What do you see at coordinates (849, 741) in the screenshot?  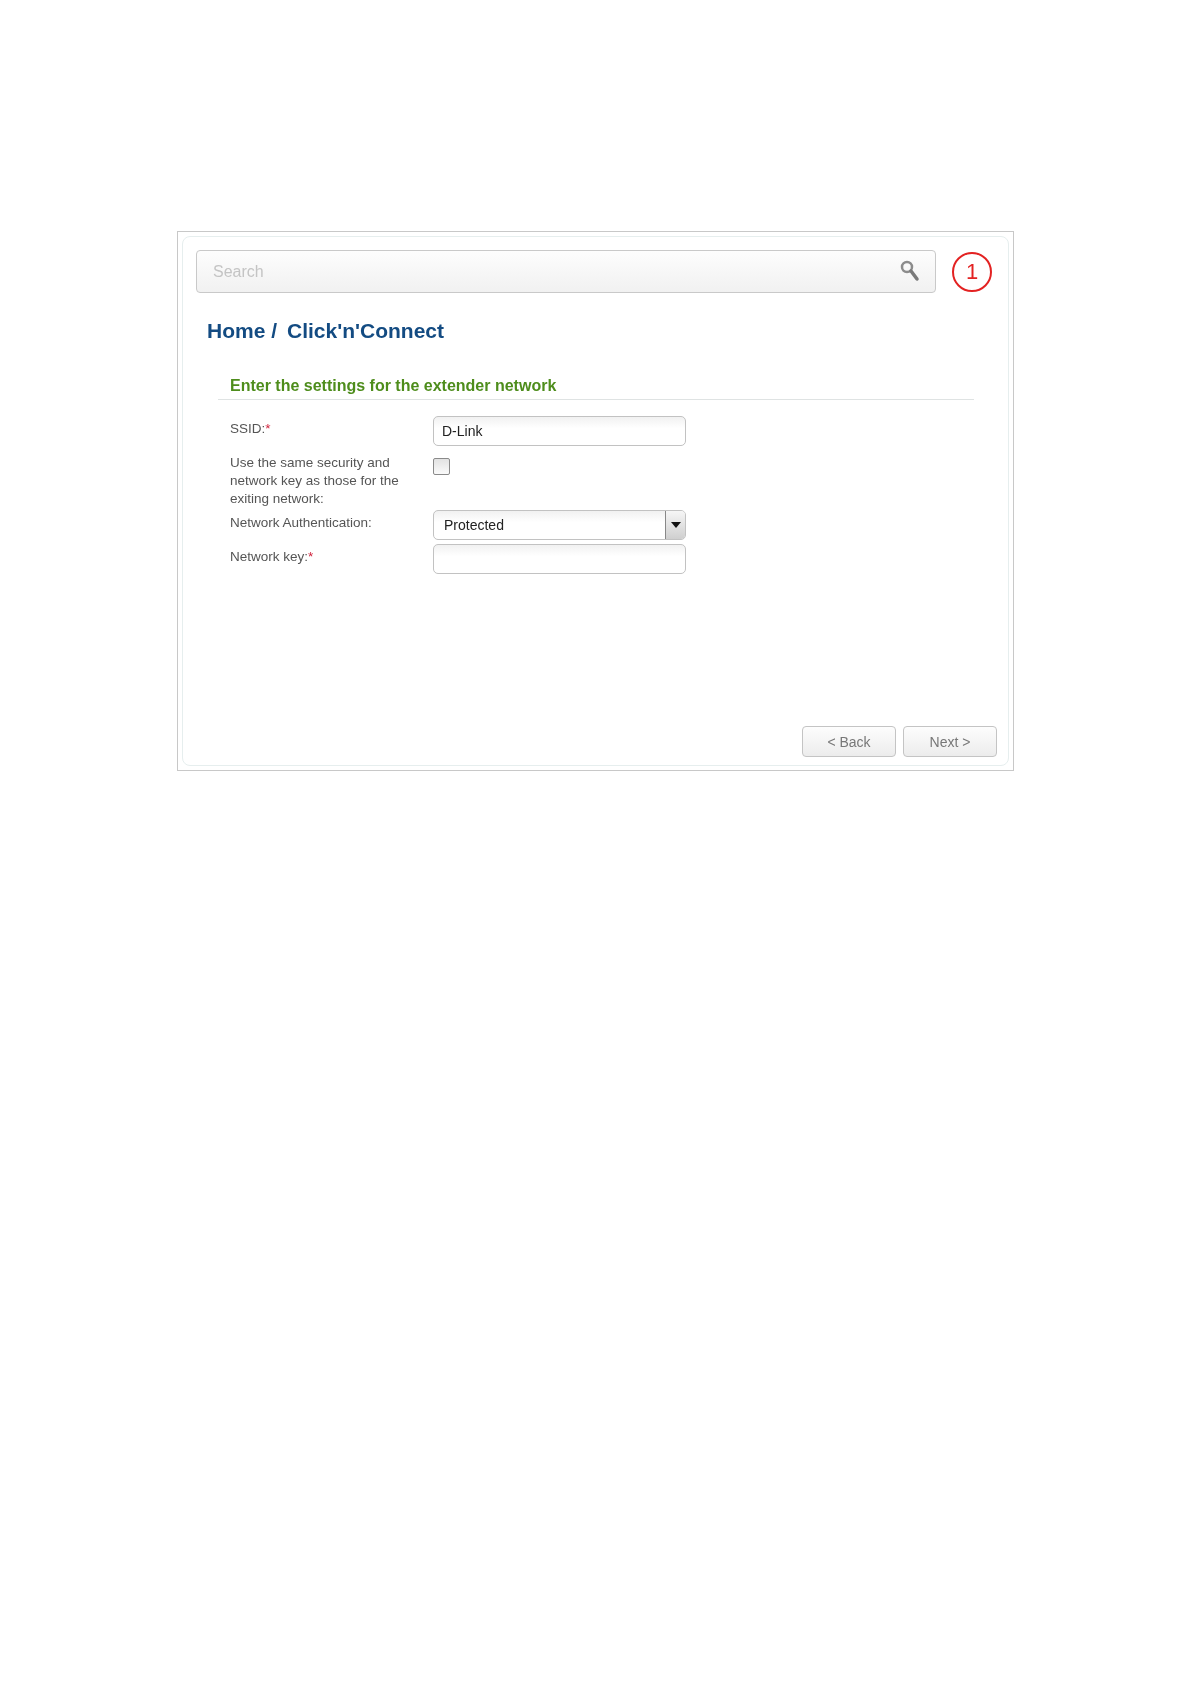 I see `back-button: < Back` at bounding box center [849, 741].